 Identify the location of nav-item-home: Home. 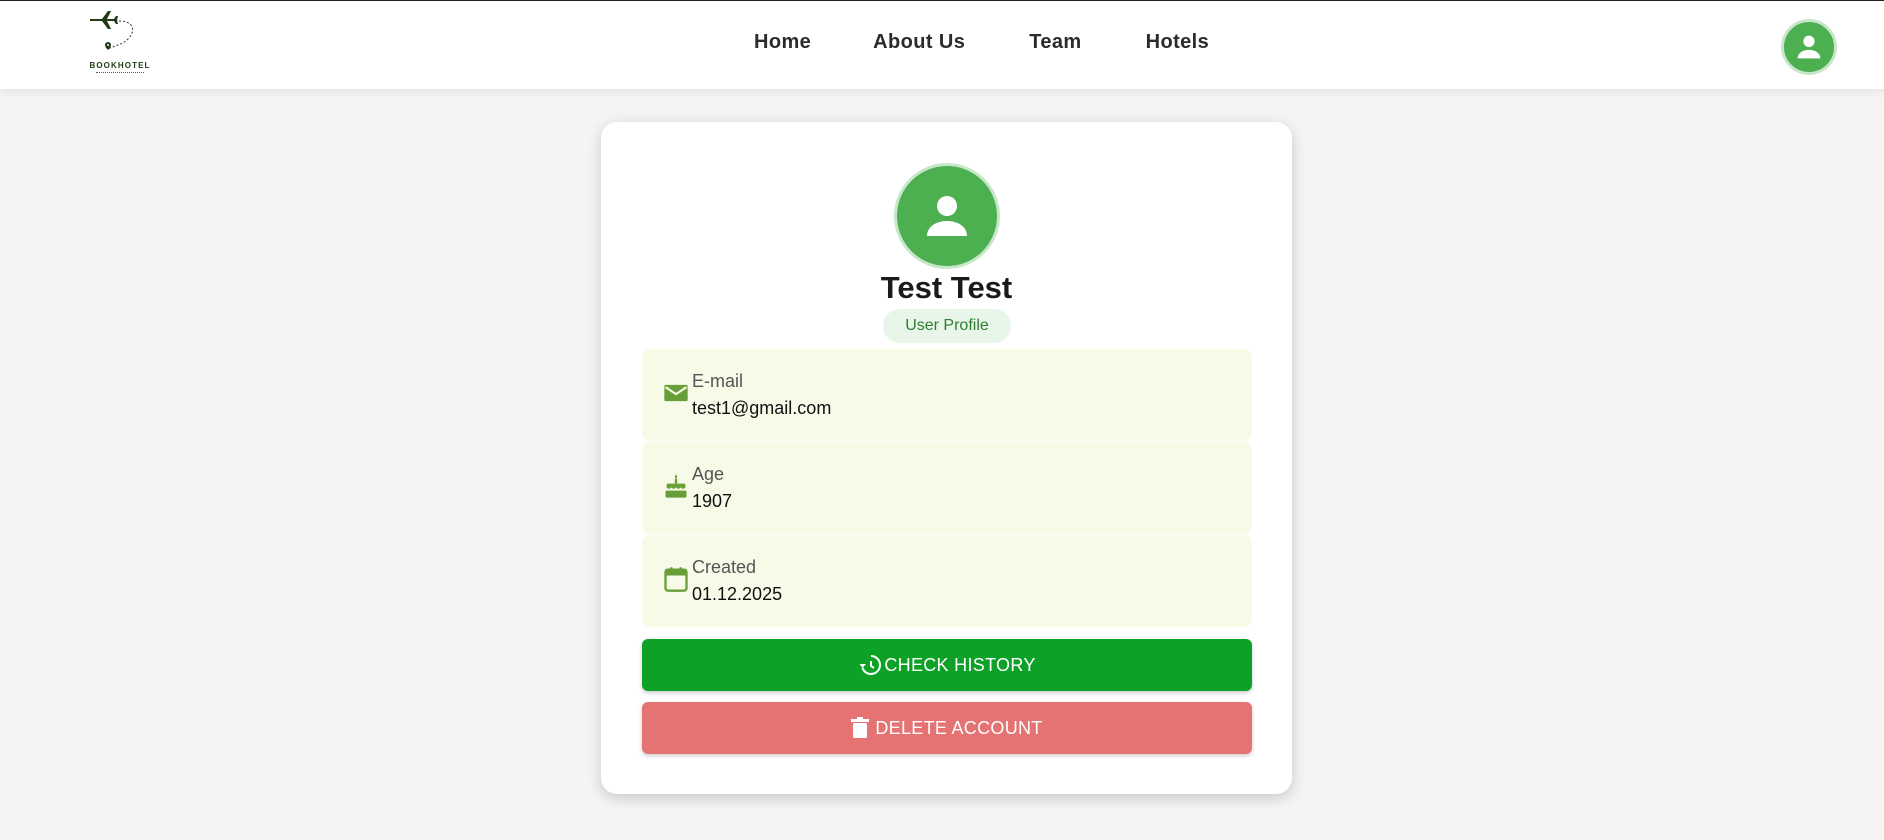
(782, 42).